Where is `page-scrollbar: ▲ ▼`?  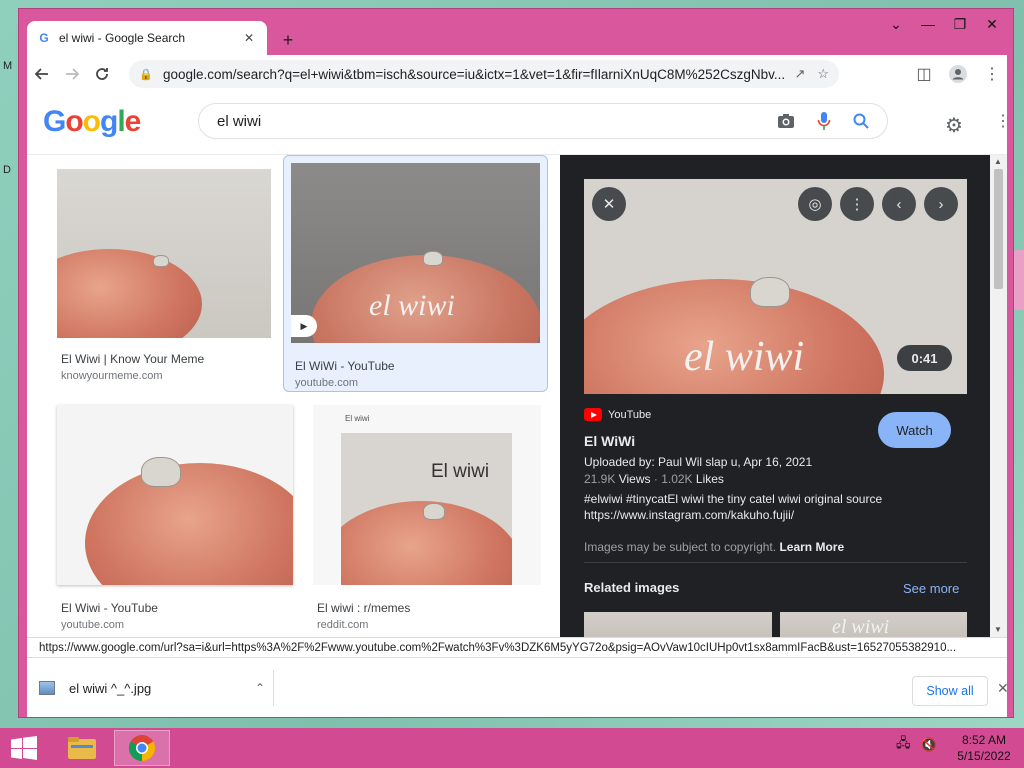
page-scrollbar: ▲ ▼ is located at coordinates (998, 396).